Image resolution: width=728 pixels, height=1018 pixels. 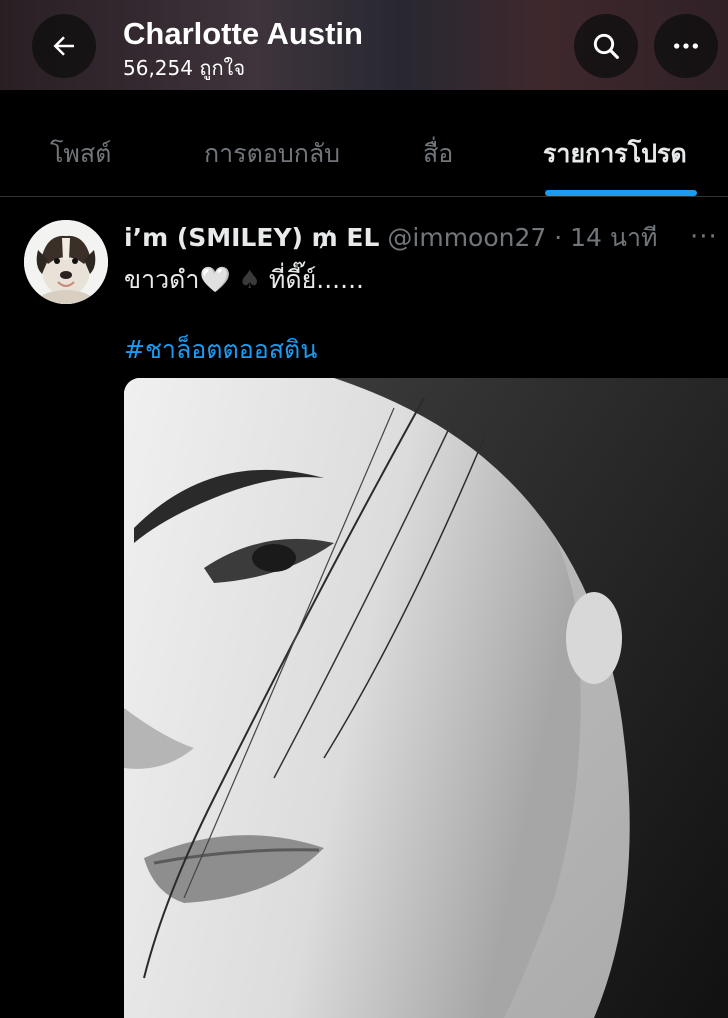 I want to click on arrow-left-icon, so click(x=63, y=46).